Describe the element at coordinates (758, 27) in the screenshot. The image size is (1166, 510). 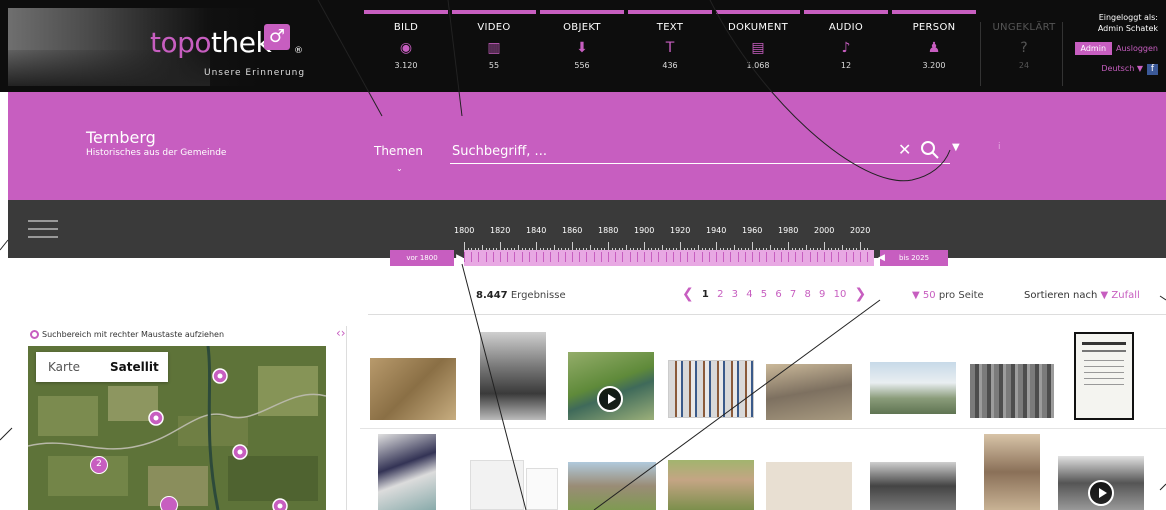
I see `category-label: DOKUMENT` at that location.